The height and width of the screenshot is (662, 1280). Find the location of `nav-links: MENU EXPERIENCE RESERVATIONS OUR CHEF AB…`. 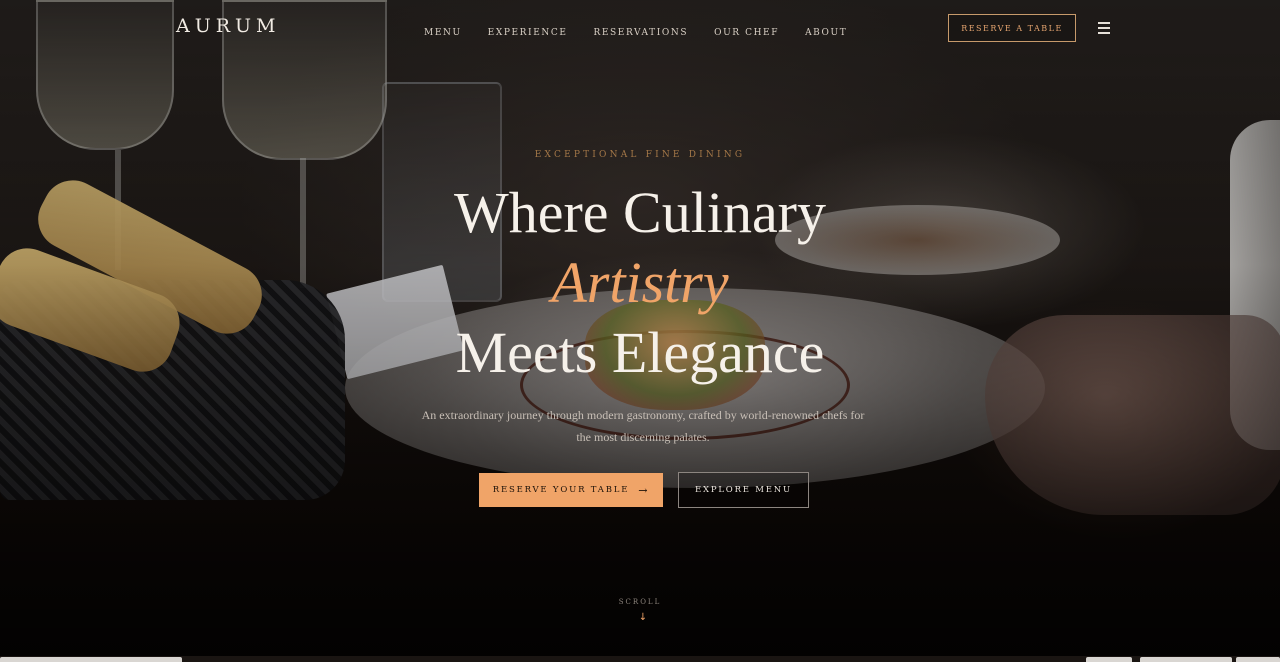

nav-links: MENU EXPERIENCE RESERVATIONS OUR CHEF AB… is located at coordinates (648, 31).